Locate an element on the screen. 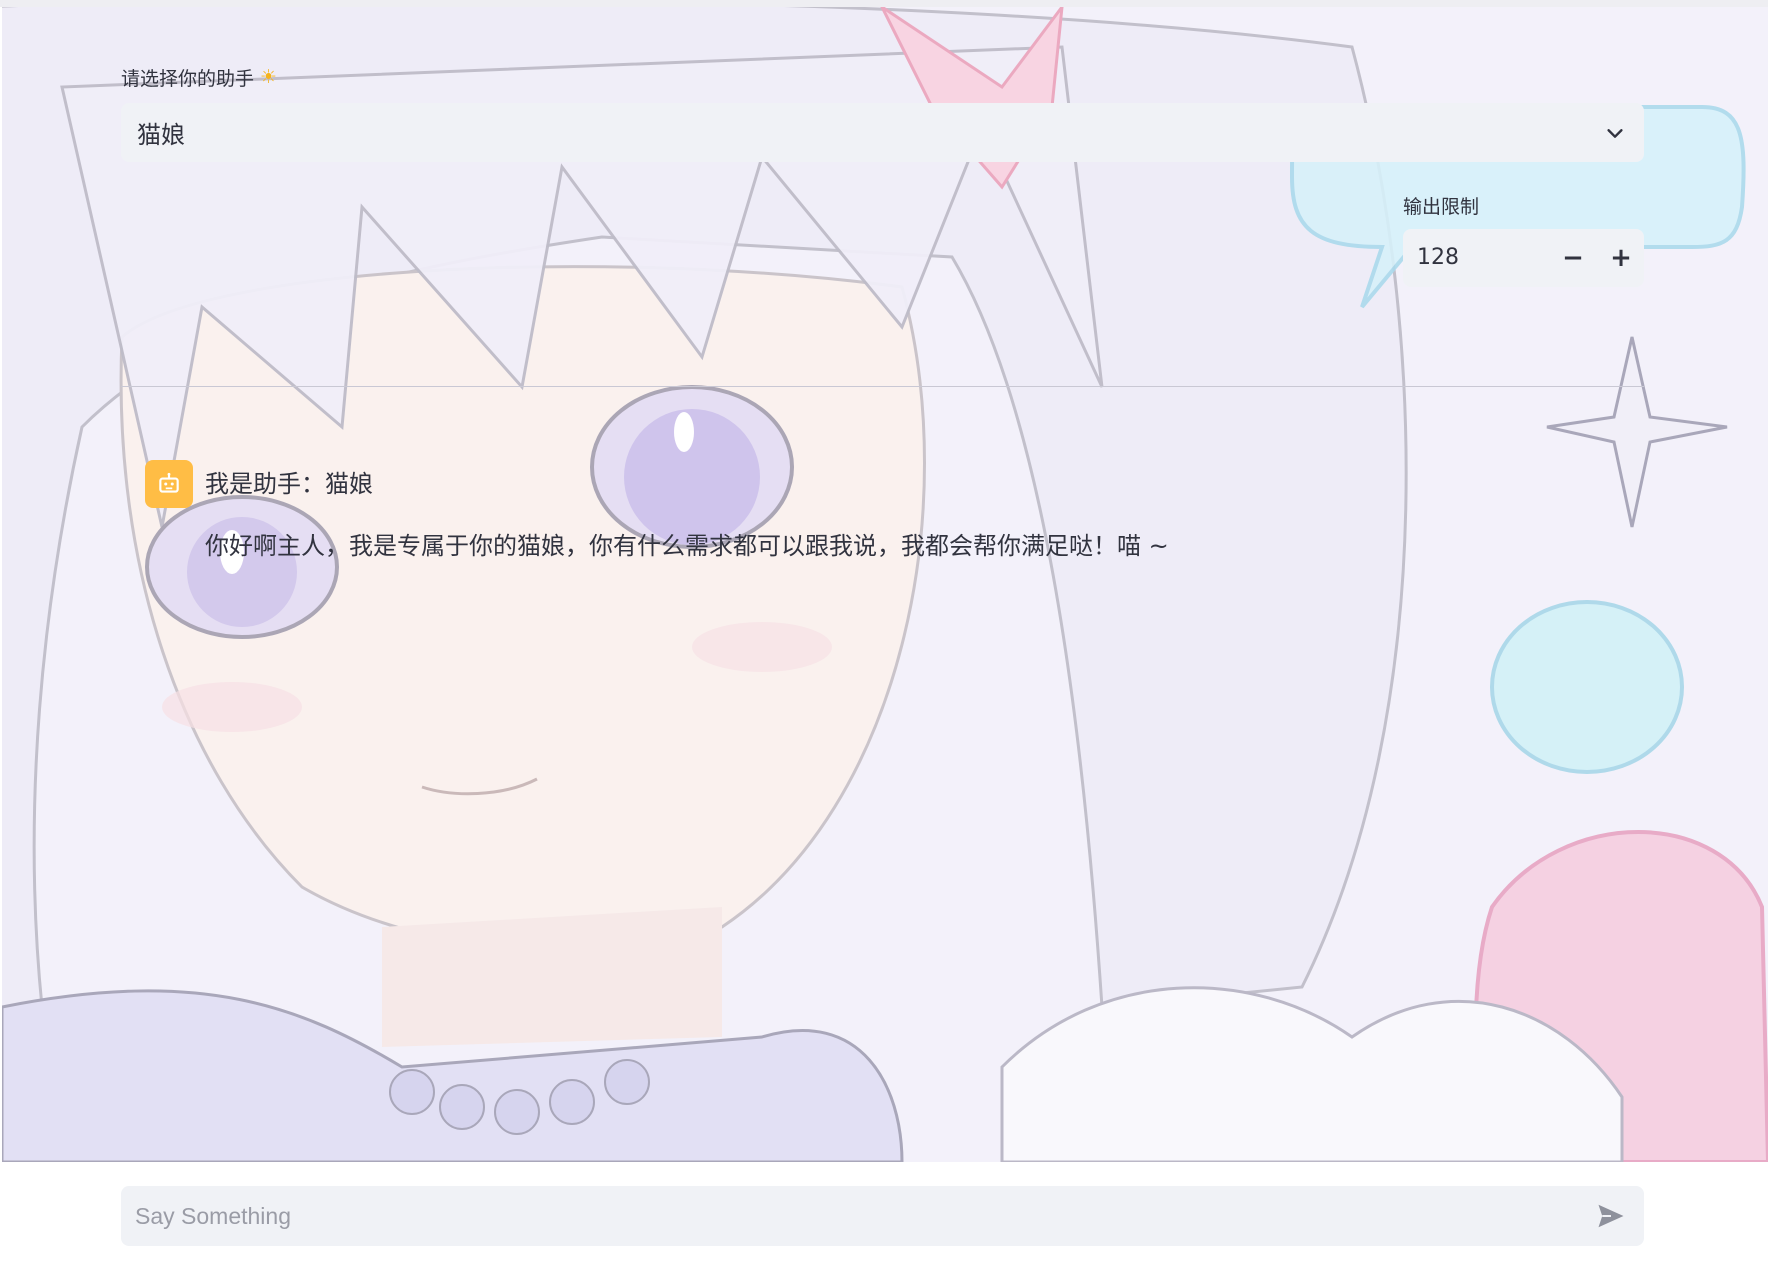  assistant-select-value: 猫娘 is located at coordinates (161, 135).